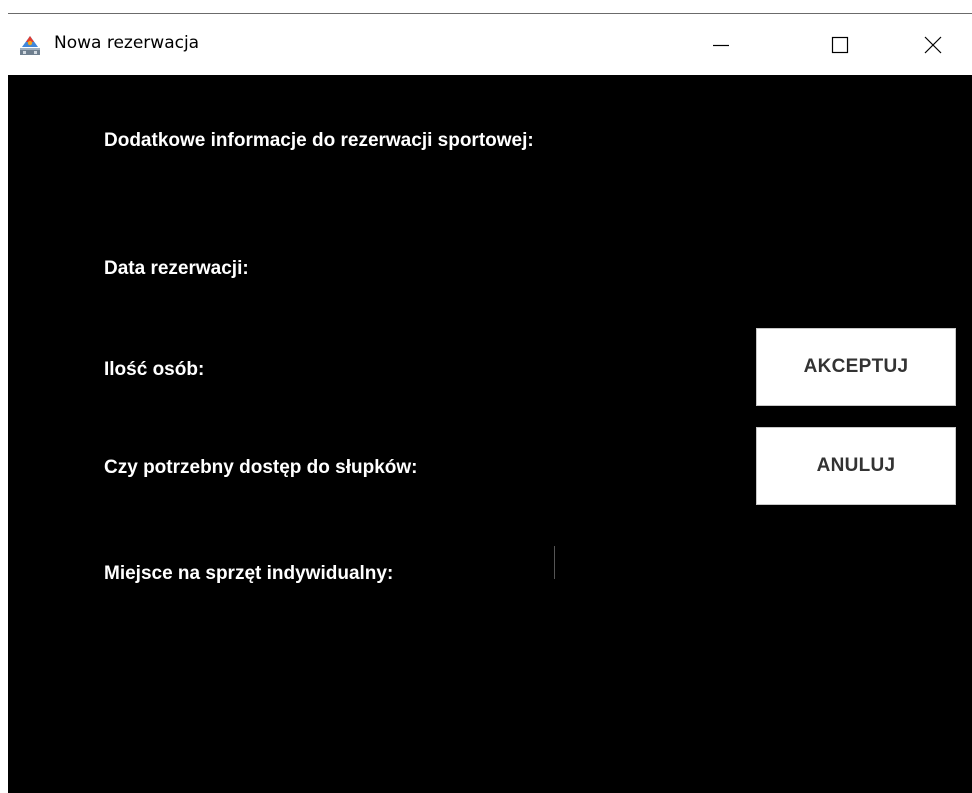 This screenshot has height=793, width=972. I want to click on maximize-icon, so click(840, 45).